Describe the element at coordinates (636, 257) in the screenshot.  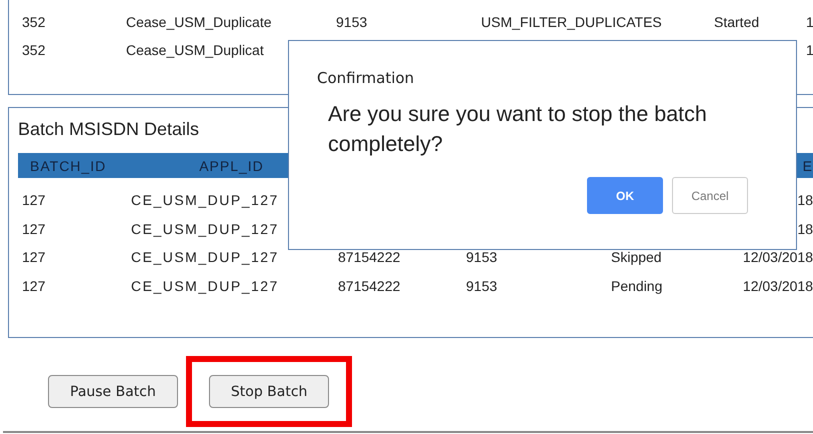
I see `table-cell-text: Skipped` at that location.